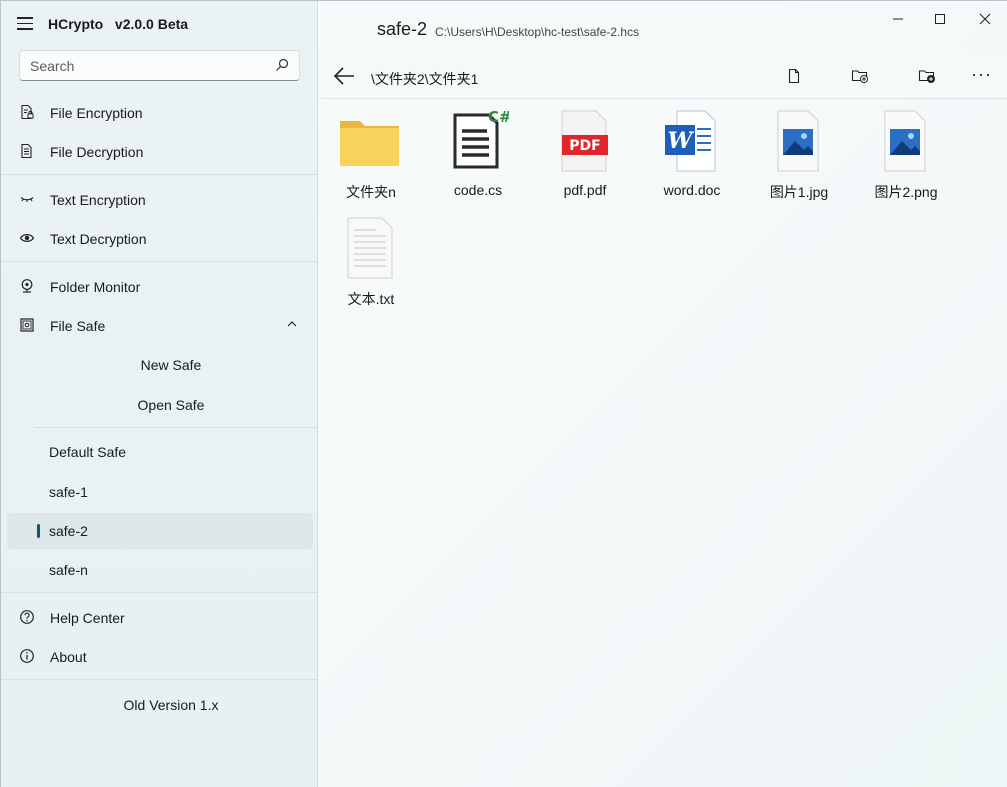 The image size is (1007, 787). Describe the element at coordinates (160, 152) in the screenshot. I see `nav-file-decryption: File Decryption` at that location.